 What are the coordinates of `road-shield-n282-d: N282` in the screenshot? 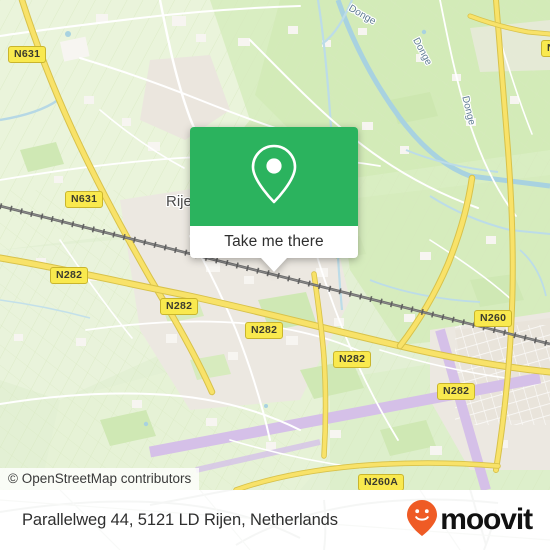 It's located at (352, 359).